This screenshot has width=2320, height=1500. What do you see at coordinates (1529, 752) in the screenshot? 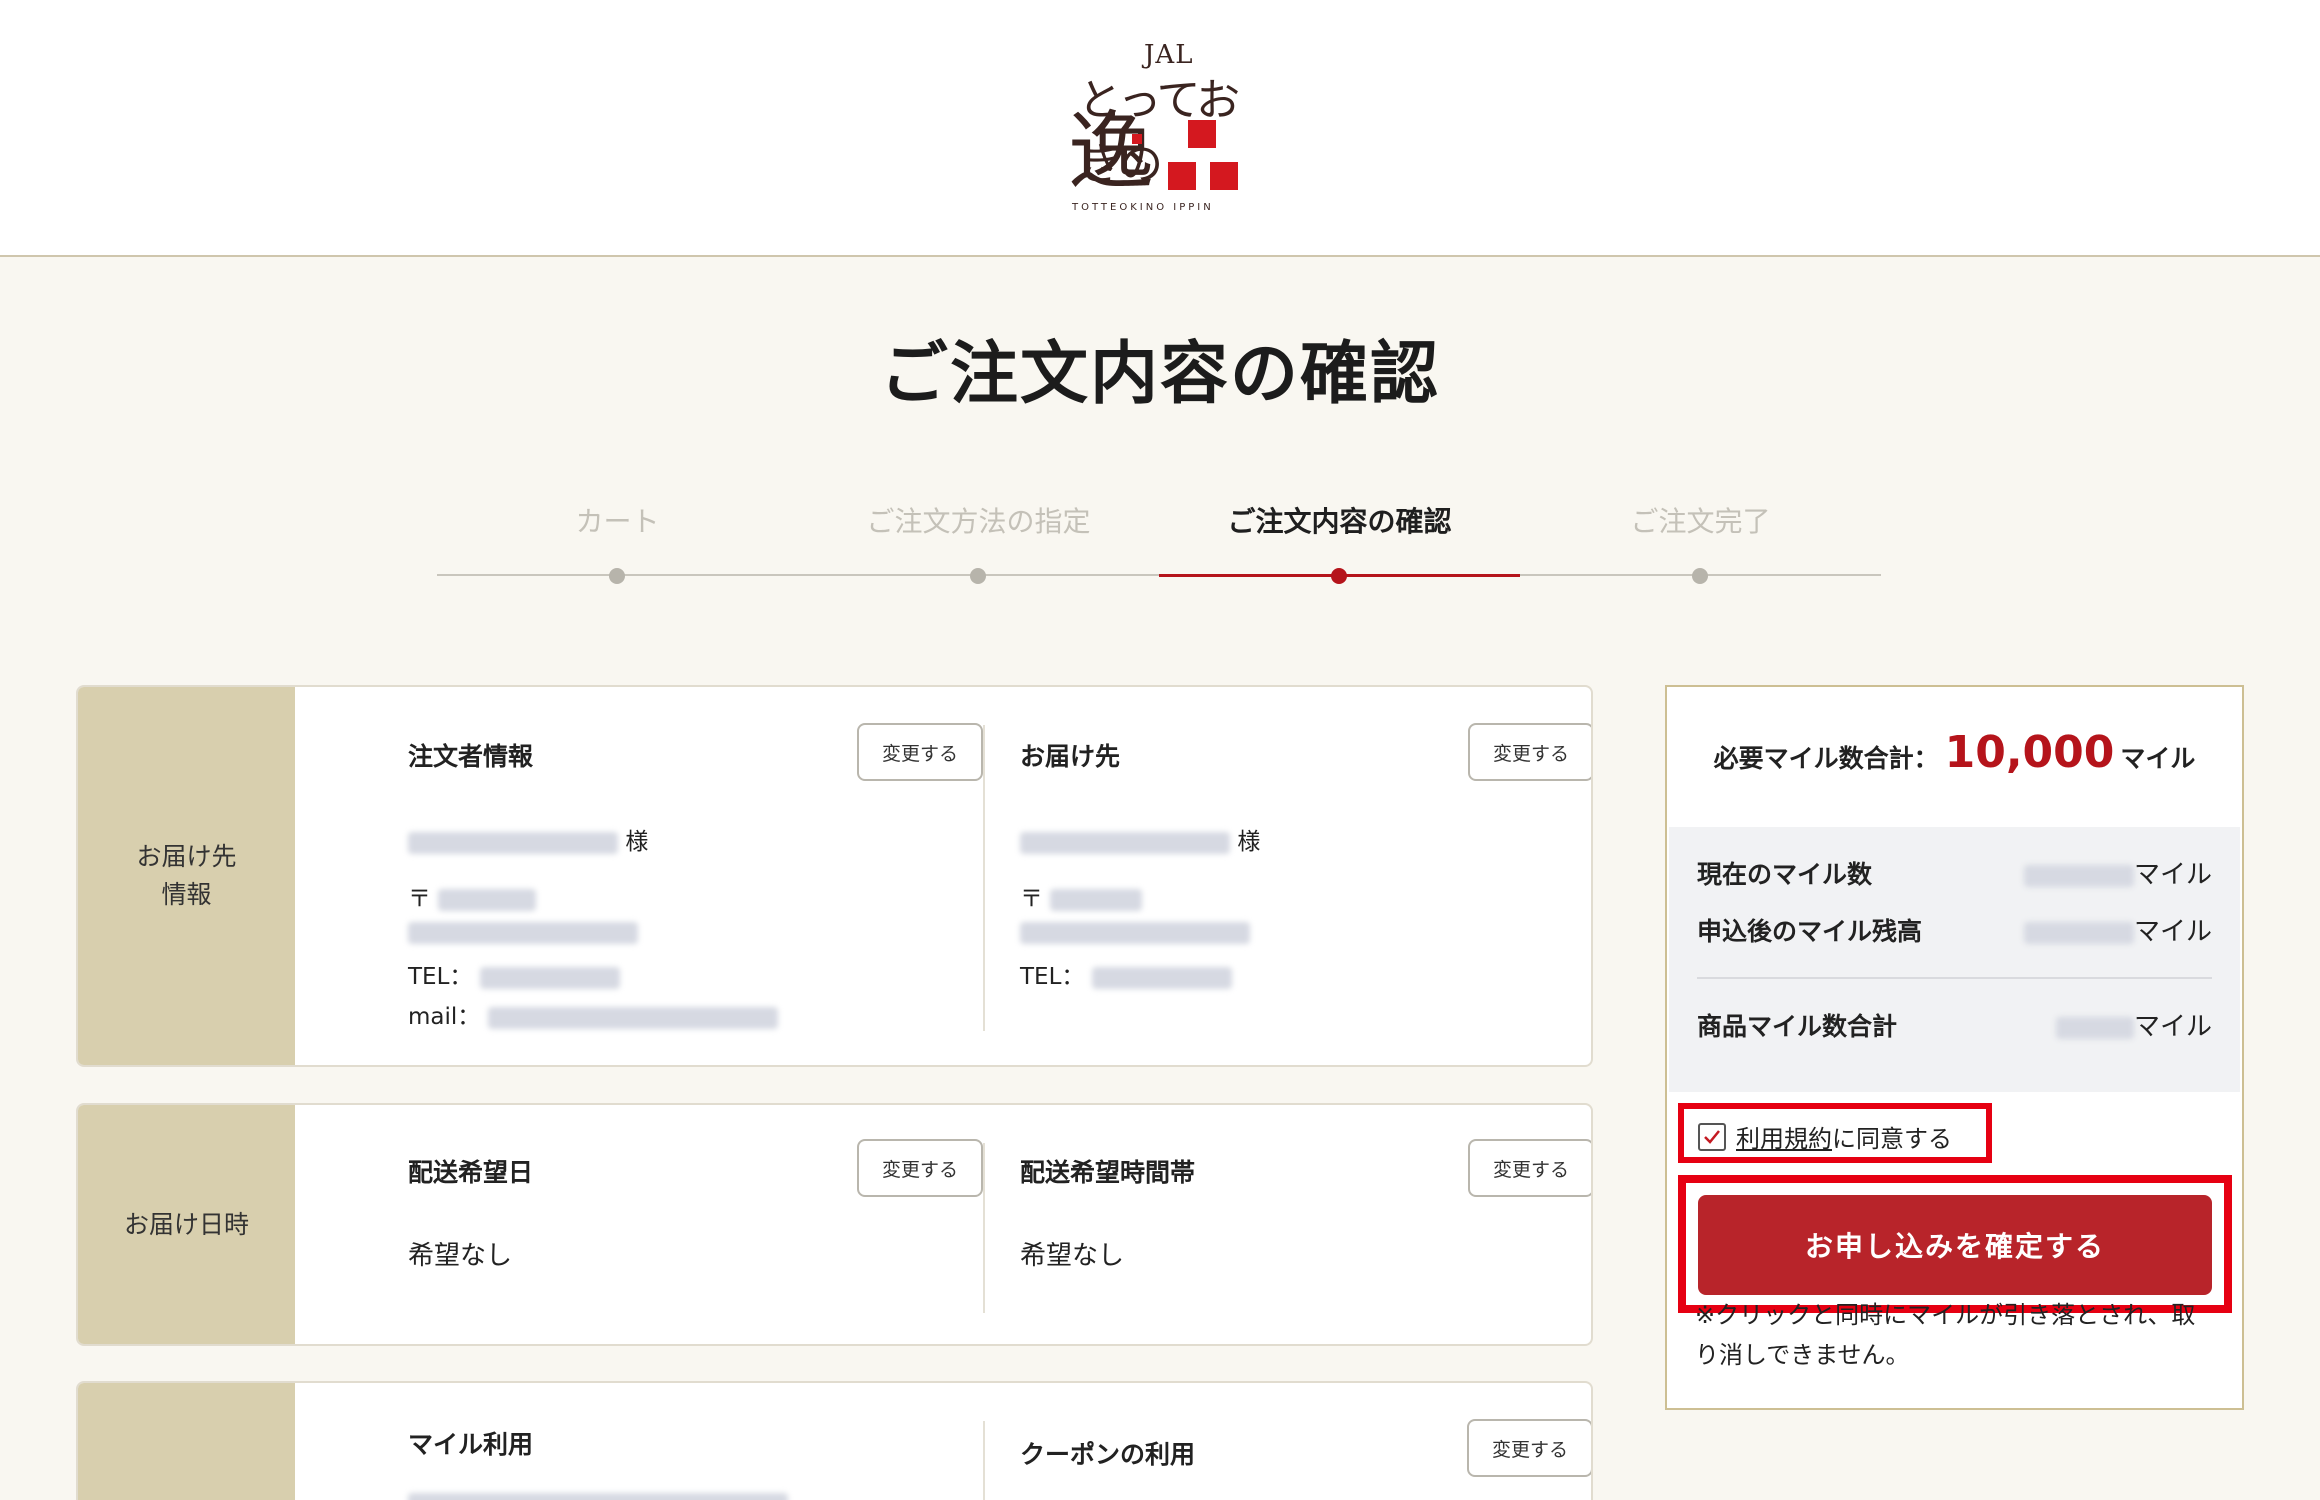
I see `change-destination-button: 変更する` at bounding box center [1529, 752].